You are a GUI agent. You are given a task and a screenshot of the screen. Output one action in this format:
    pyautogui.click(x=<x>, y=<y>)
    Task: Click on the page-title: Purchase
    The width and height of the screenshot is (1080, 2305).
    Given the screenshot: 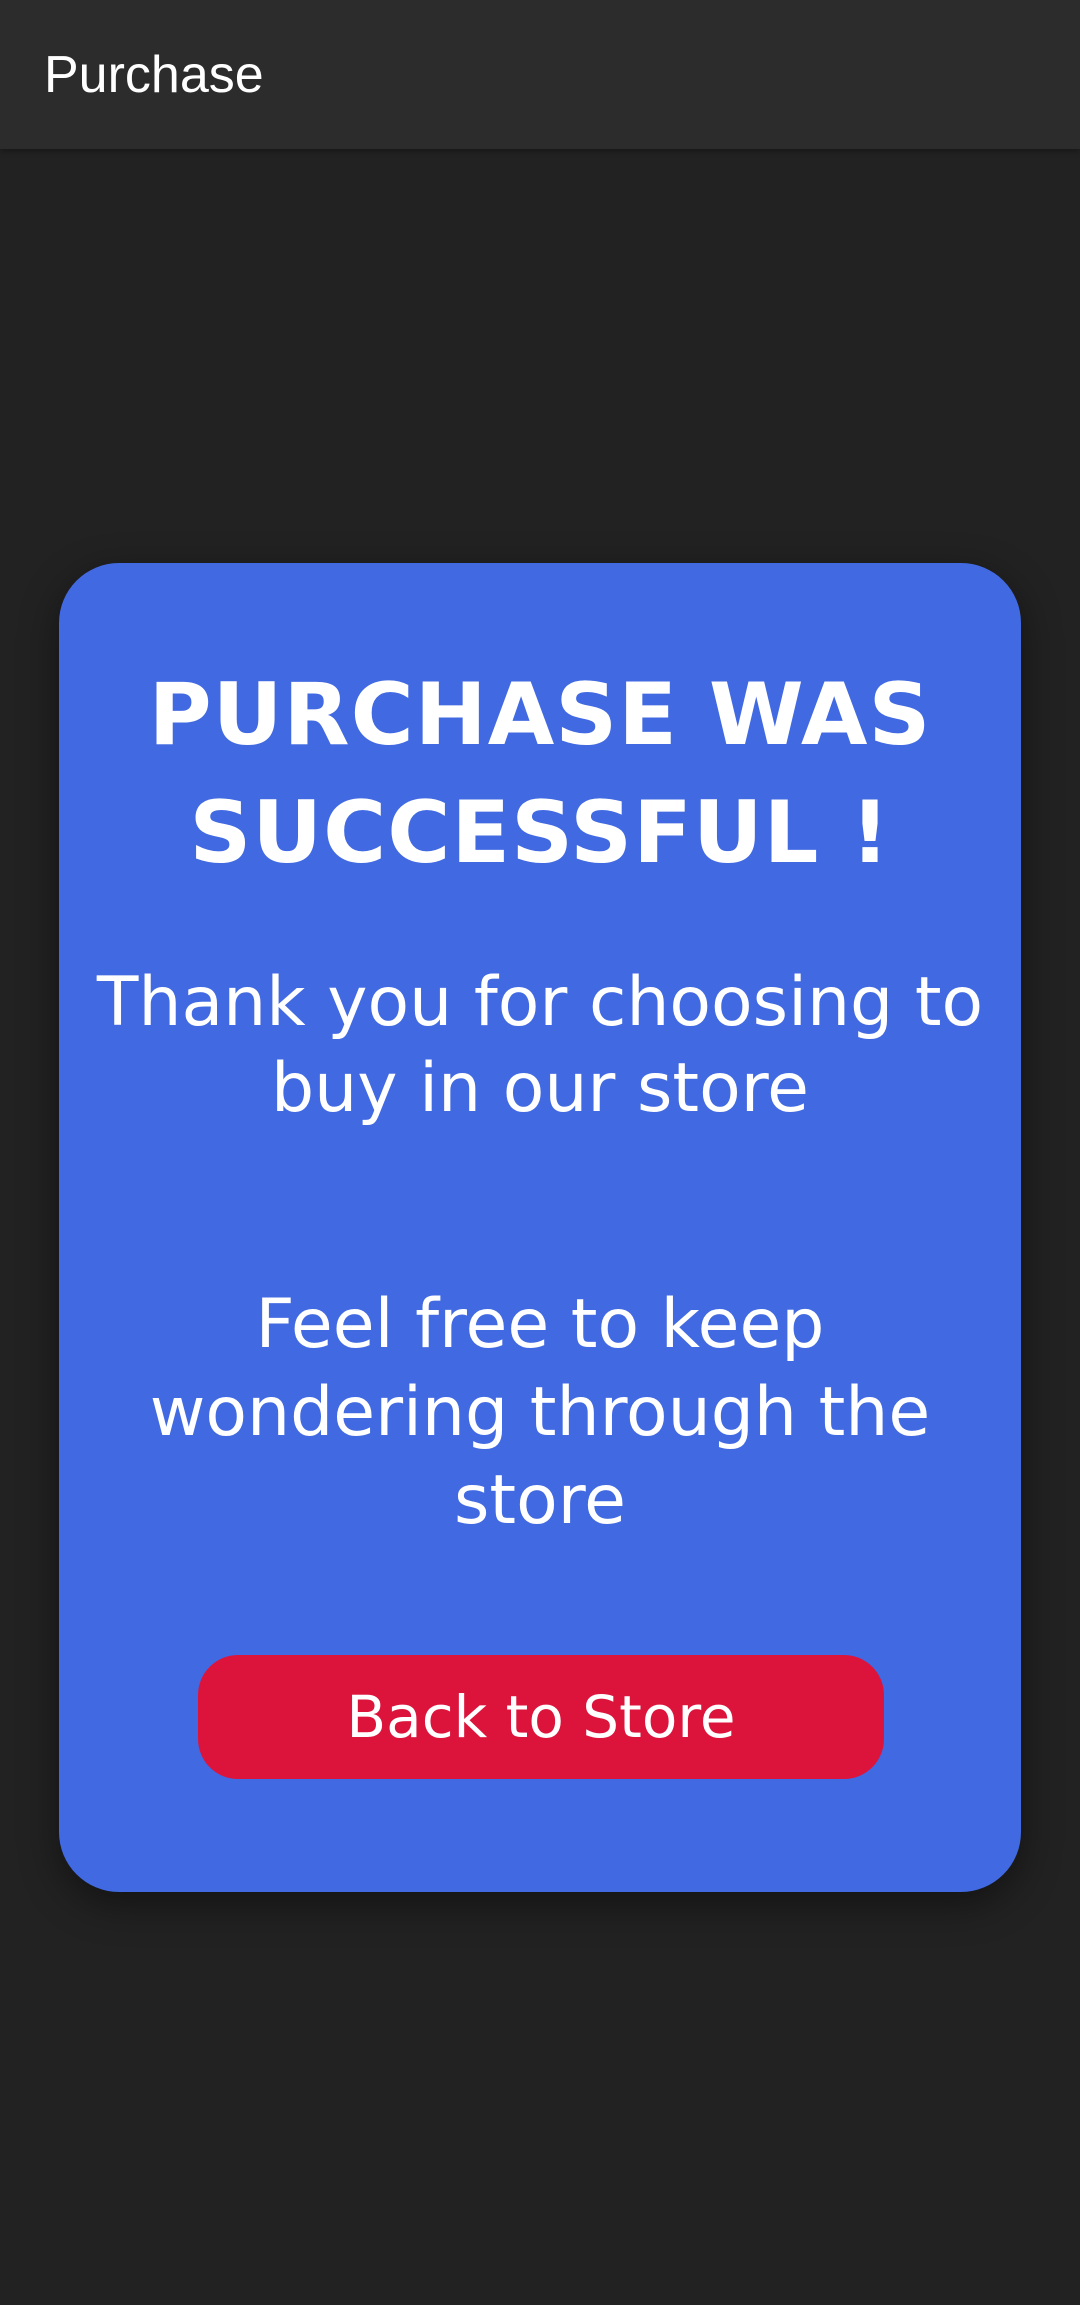 What is the action you would take?
    pyautogui.click(x=154, y=75)
    